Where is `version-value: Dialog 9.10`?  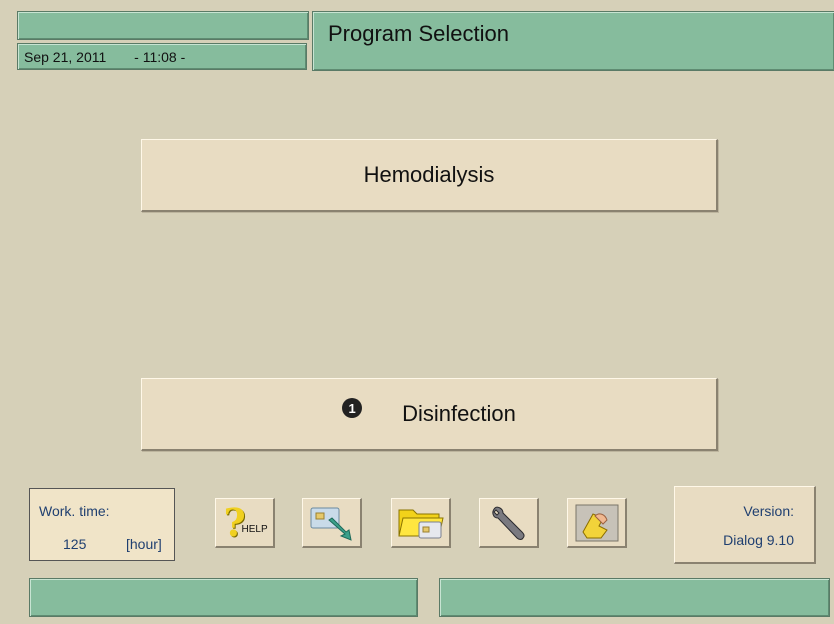
version-value: Dialog 9.10 is located at coordinates (758, 540).